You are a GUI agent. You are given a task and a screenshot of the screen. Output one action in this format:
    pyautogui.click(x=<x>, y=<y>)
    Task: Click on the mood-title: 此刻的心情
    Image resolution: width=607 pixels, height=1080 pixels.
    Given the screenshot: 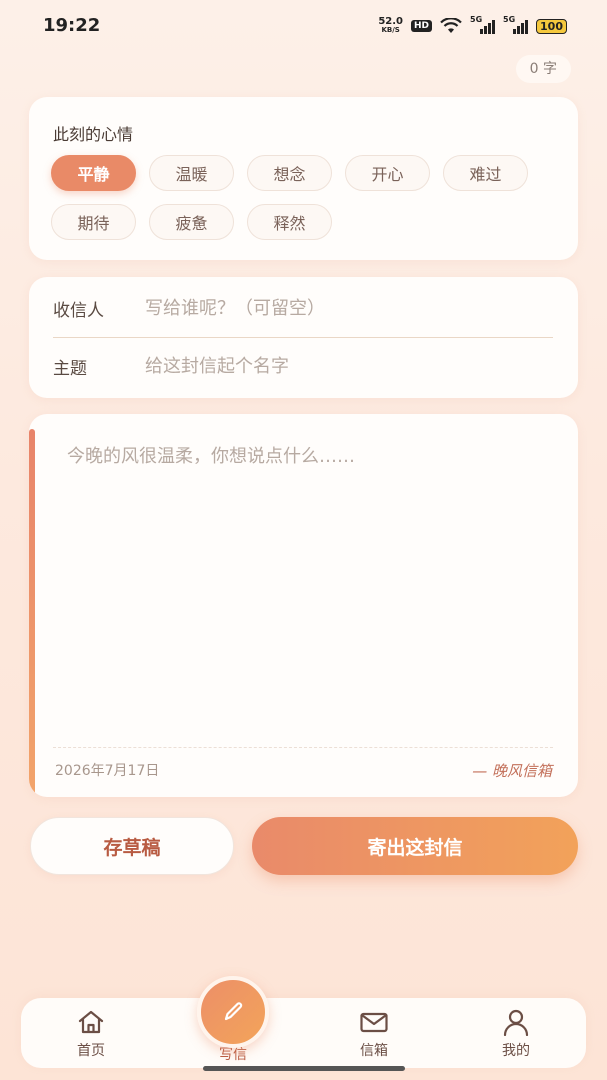 What is the action you would take?
    pyautogui.click(x=93, y=134)
    